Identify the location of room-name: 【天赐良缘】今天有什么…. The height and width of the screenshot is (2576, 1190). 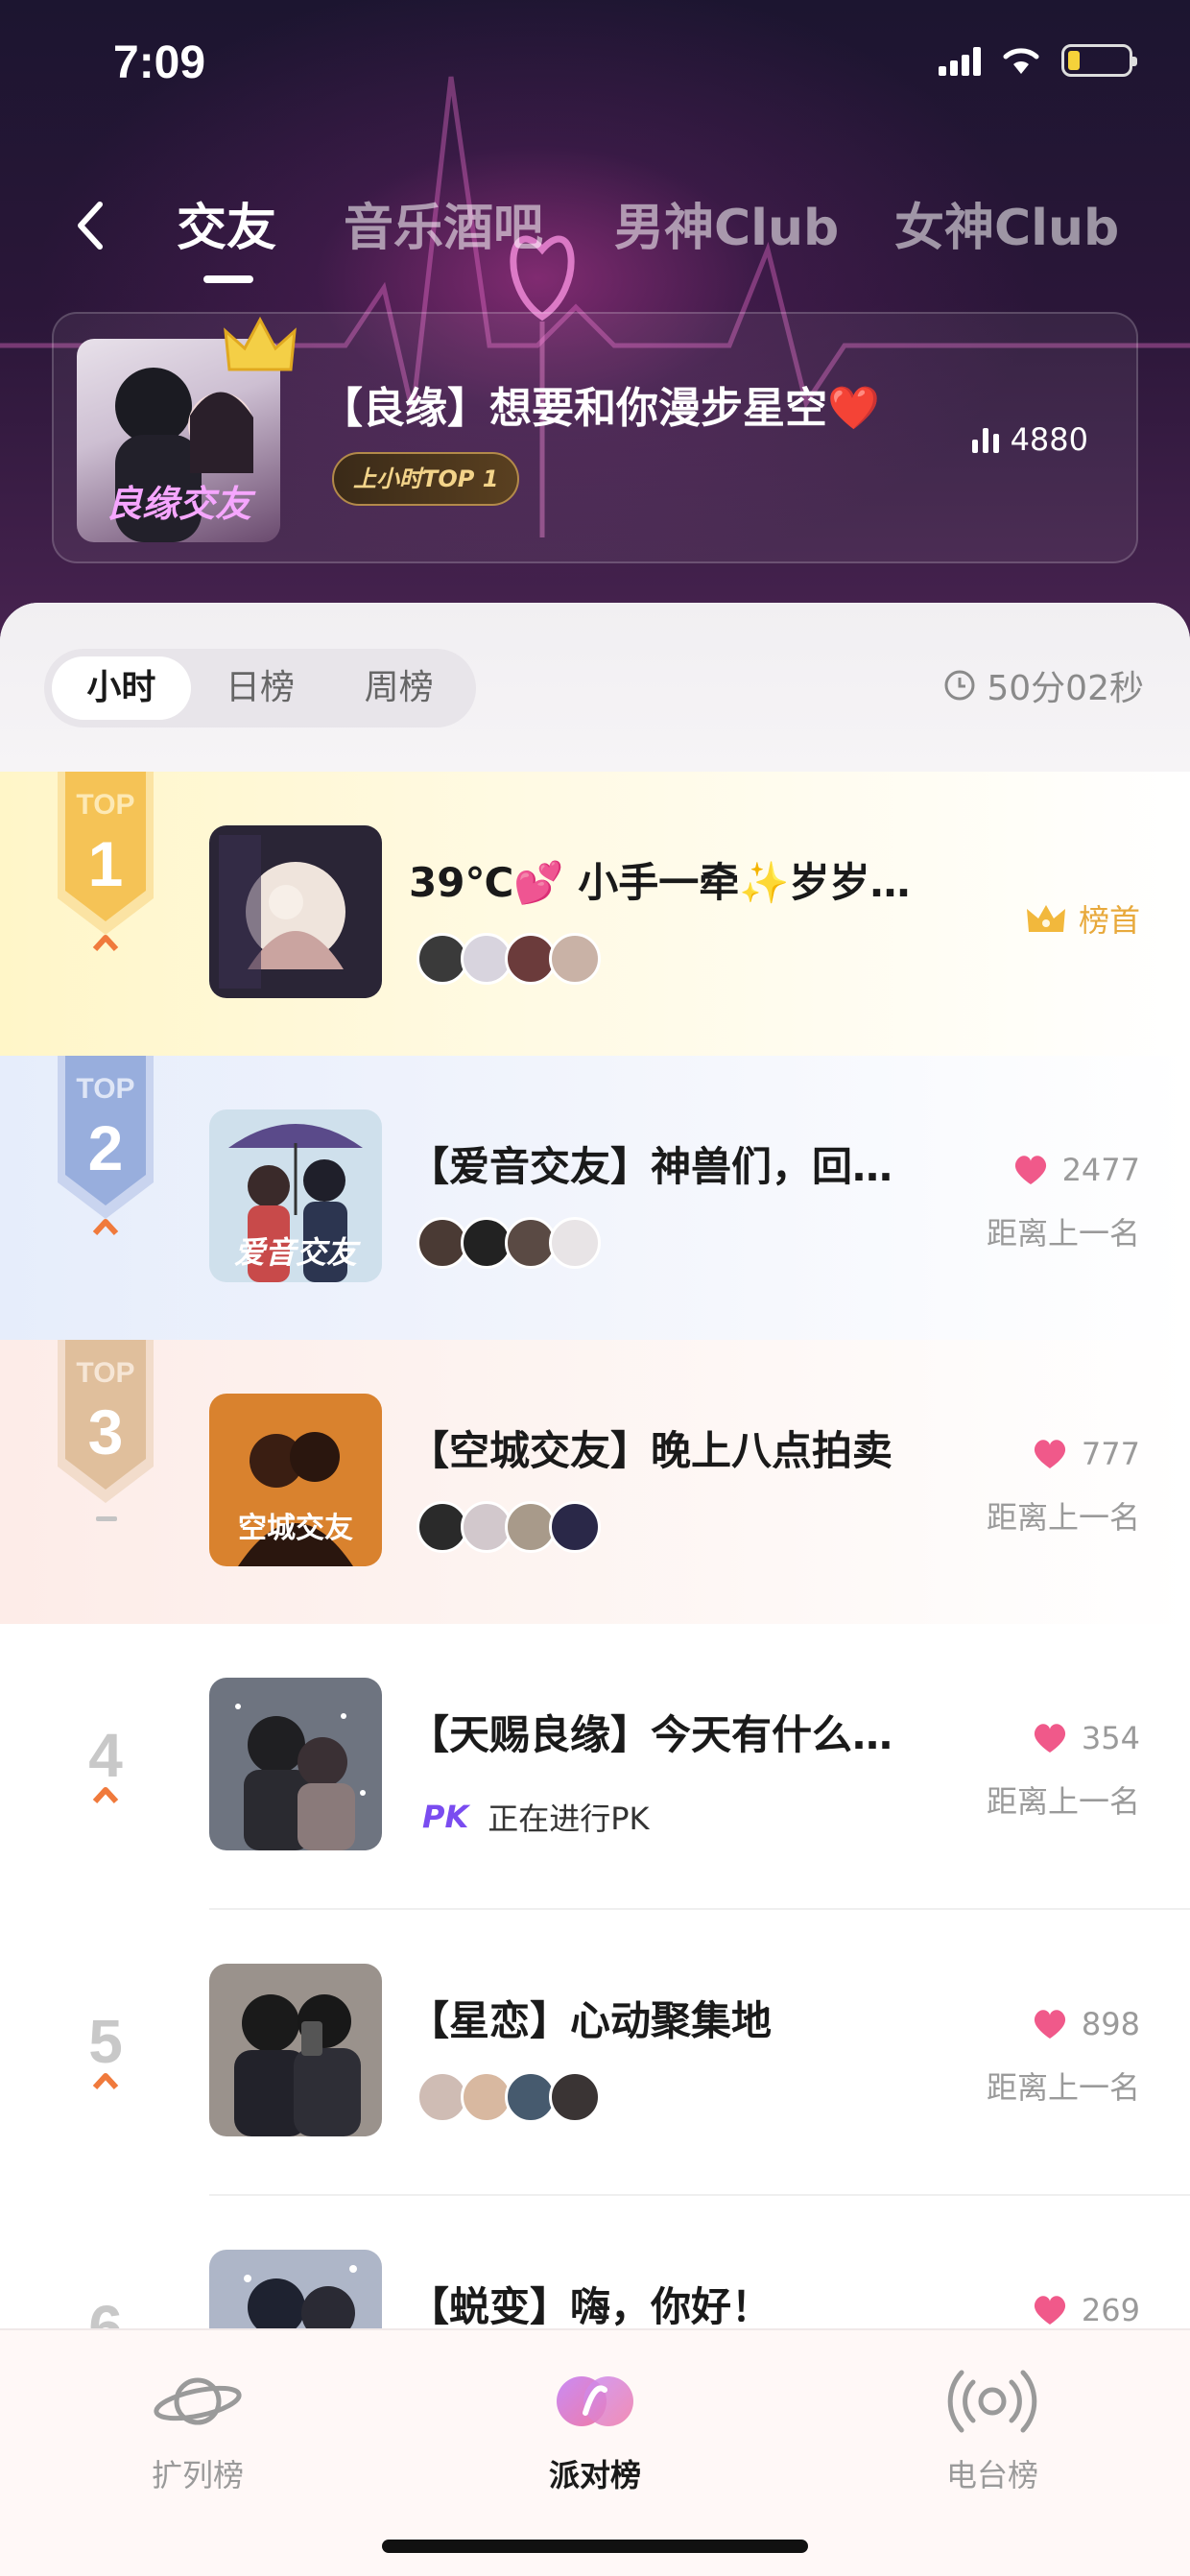
(651, 1734).